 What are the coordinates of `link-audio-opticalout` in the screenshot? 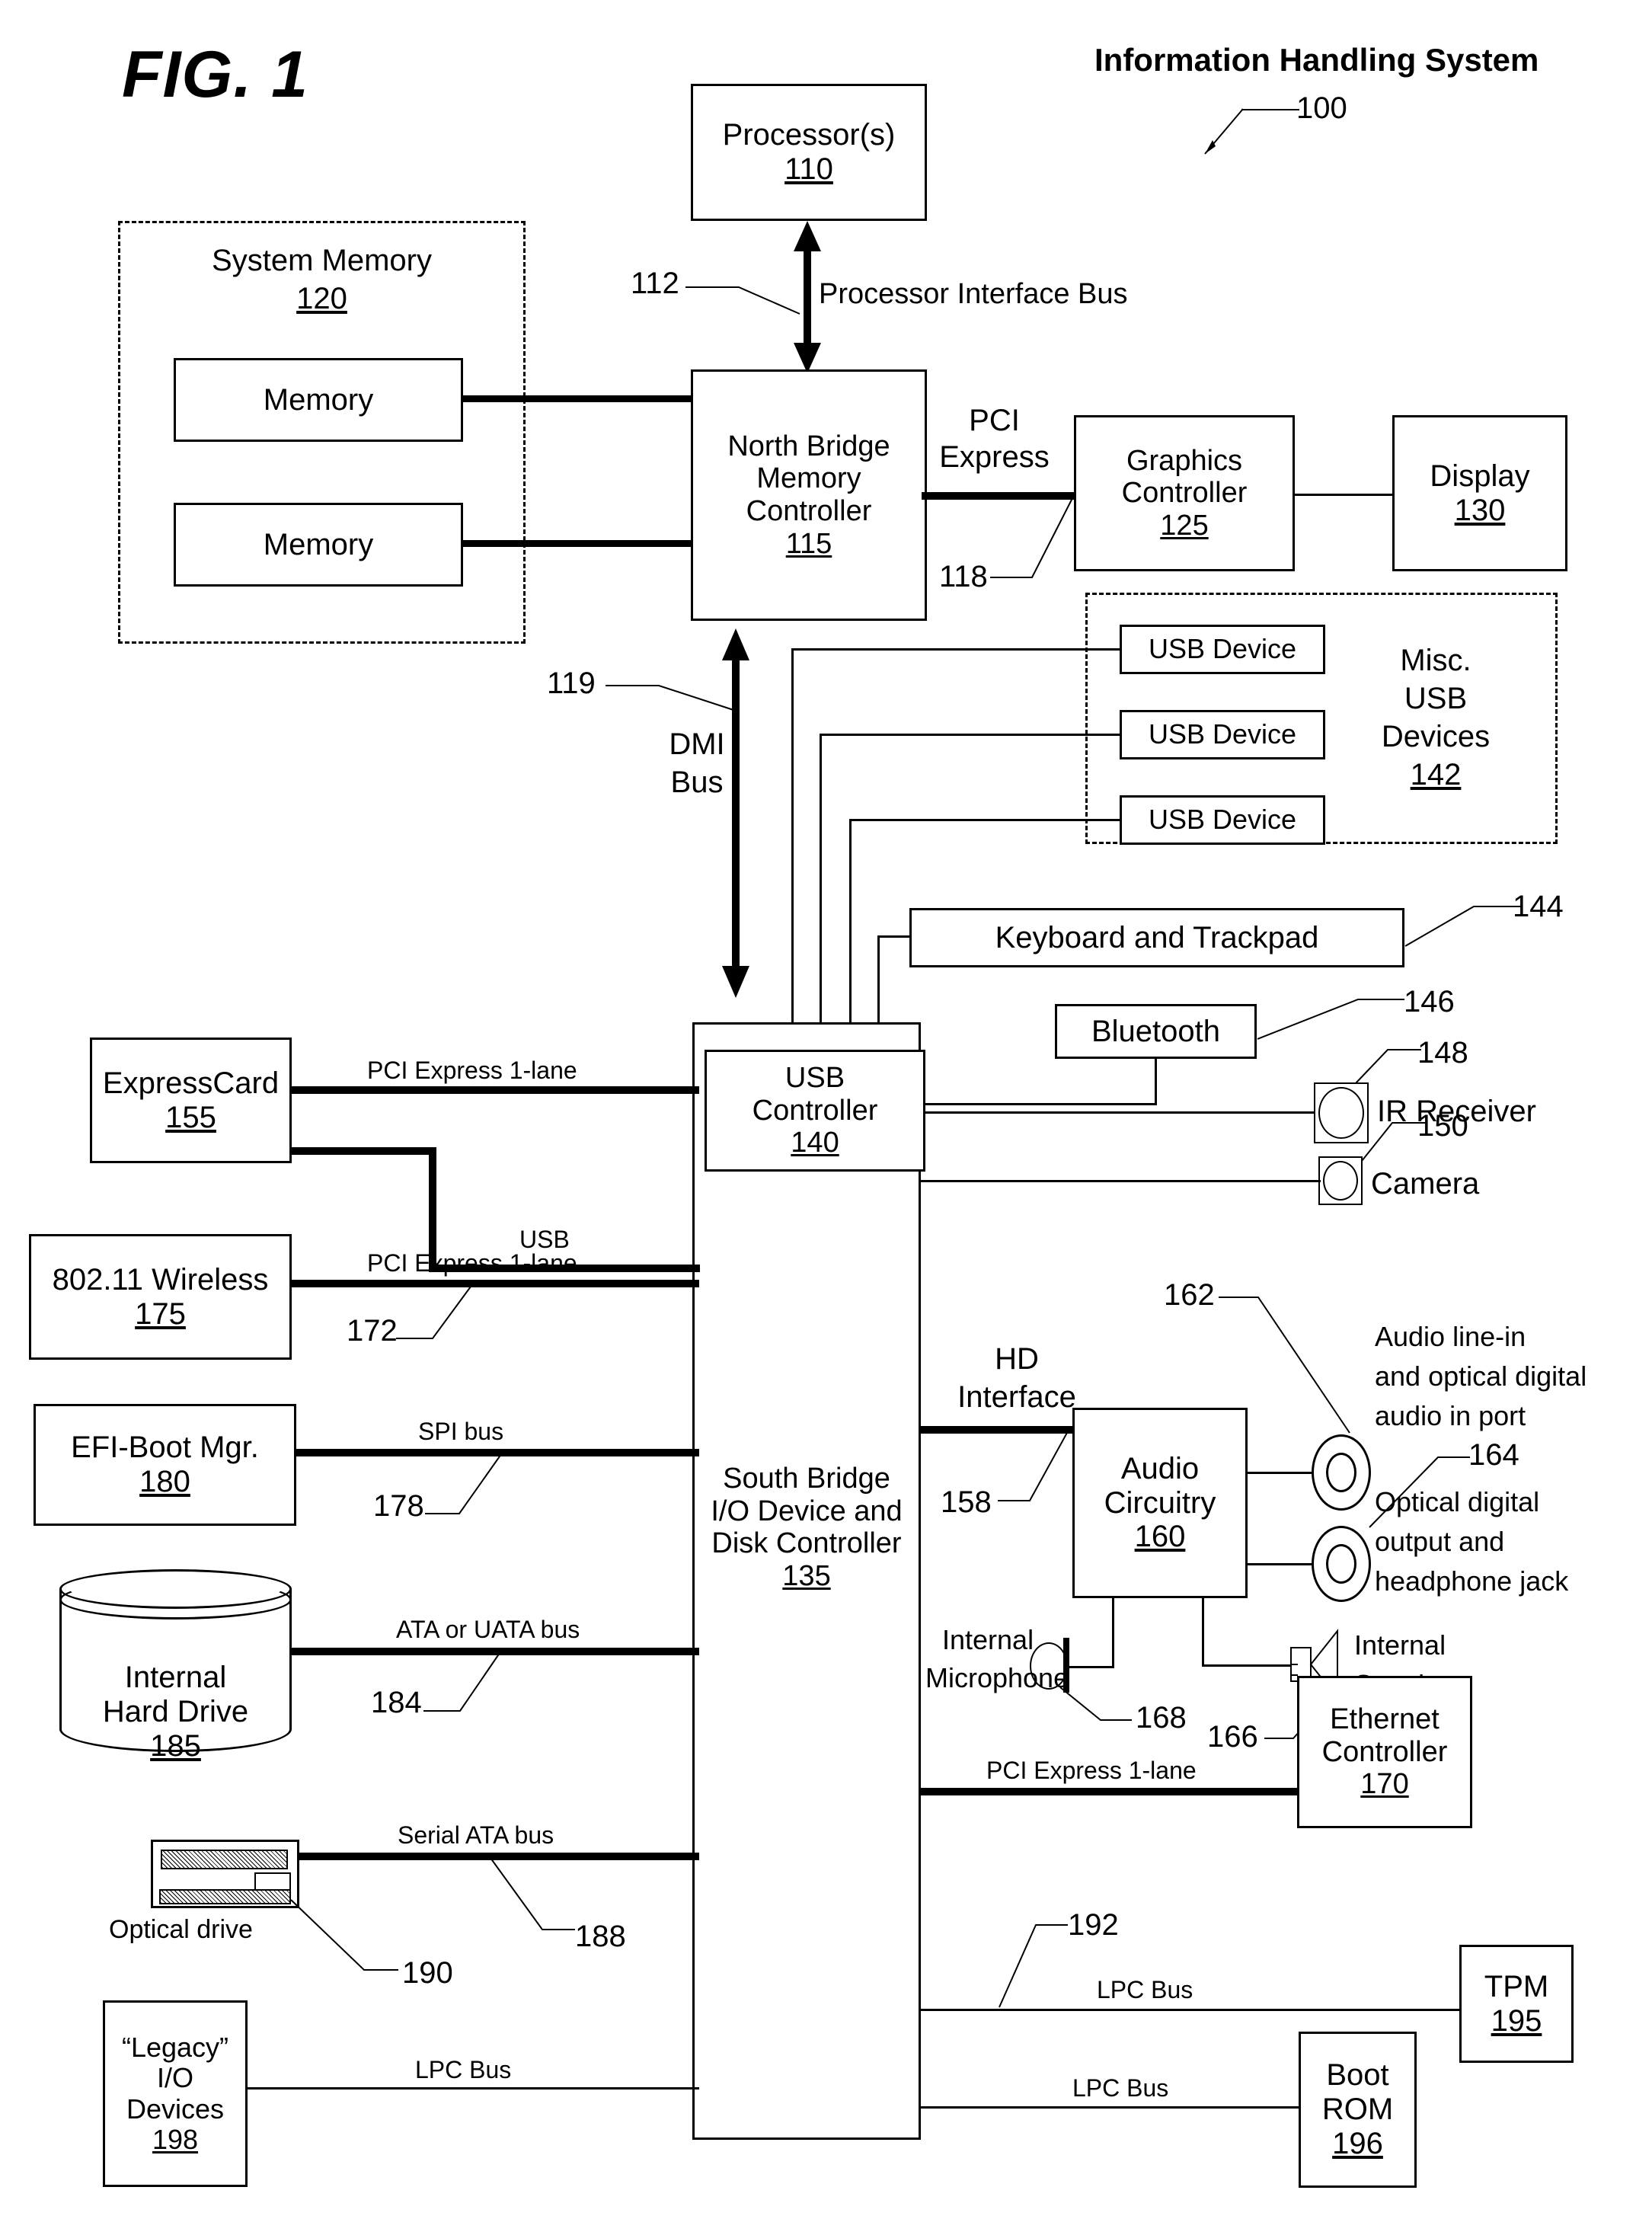 It's located at (1281, 1564).